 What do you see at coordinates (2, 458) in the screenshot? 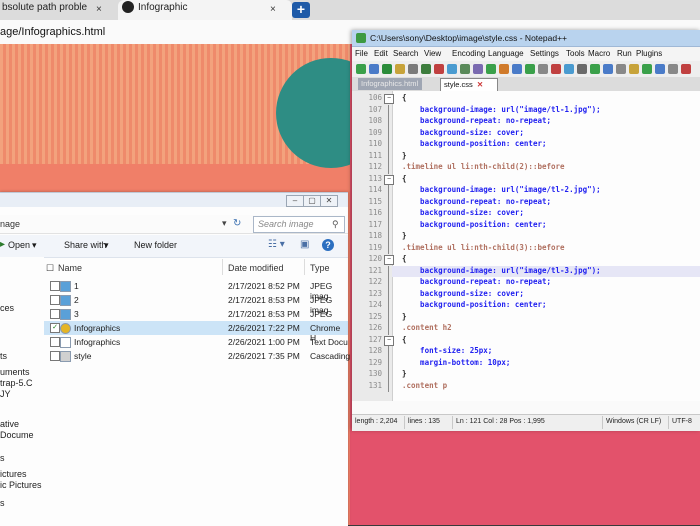
I see `nav-item: s` at bounding box center [2, 458].